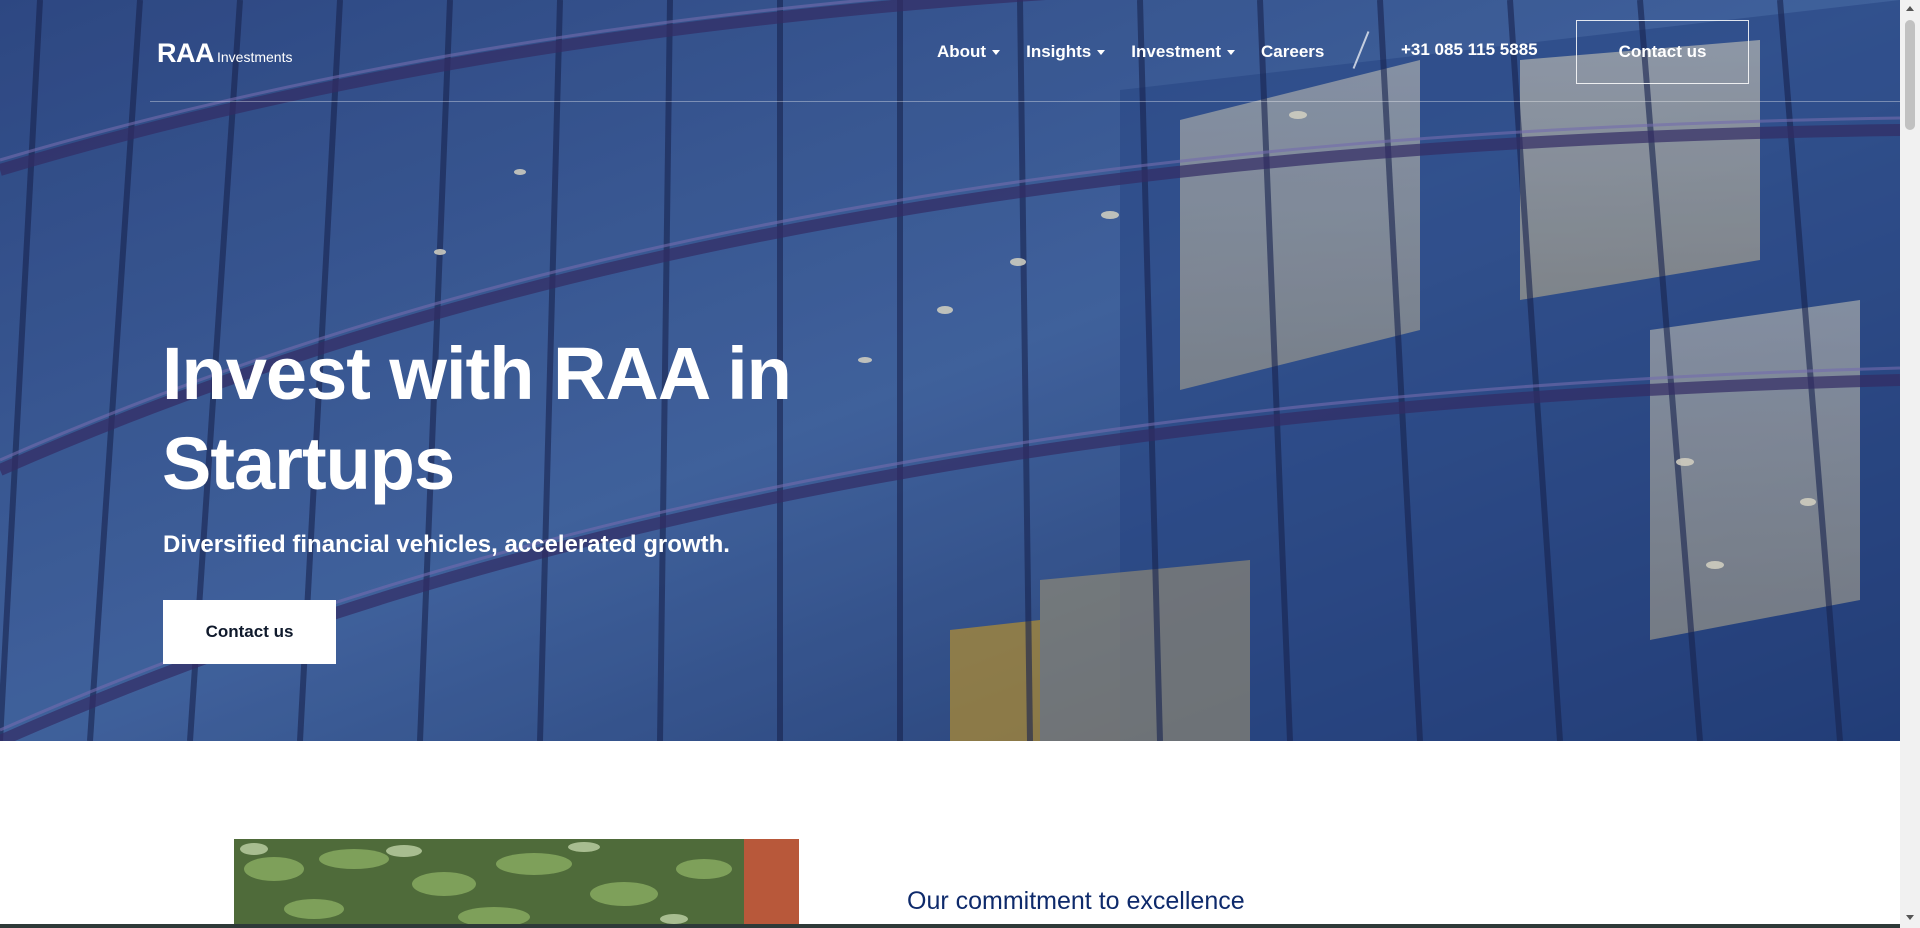  Describe the element at coordinates (255, 57) in the screenshot. I see `logo-tagline: Investments` at that location.